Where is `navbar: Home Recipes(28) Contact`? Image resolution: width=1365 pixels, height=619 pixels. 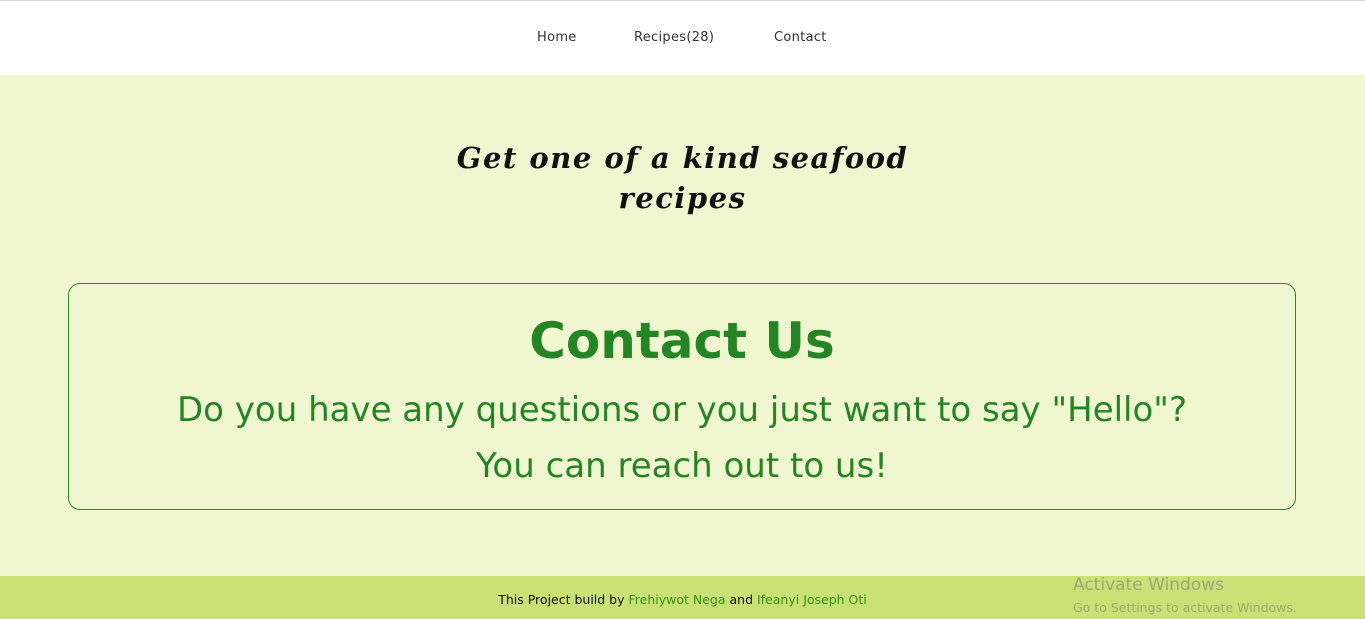 navbar: Home Recipes(28) Contact is located at coordinates (682, 38).